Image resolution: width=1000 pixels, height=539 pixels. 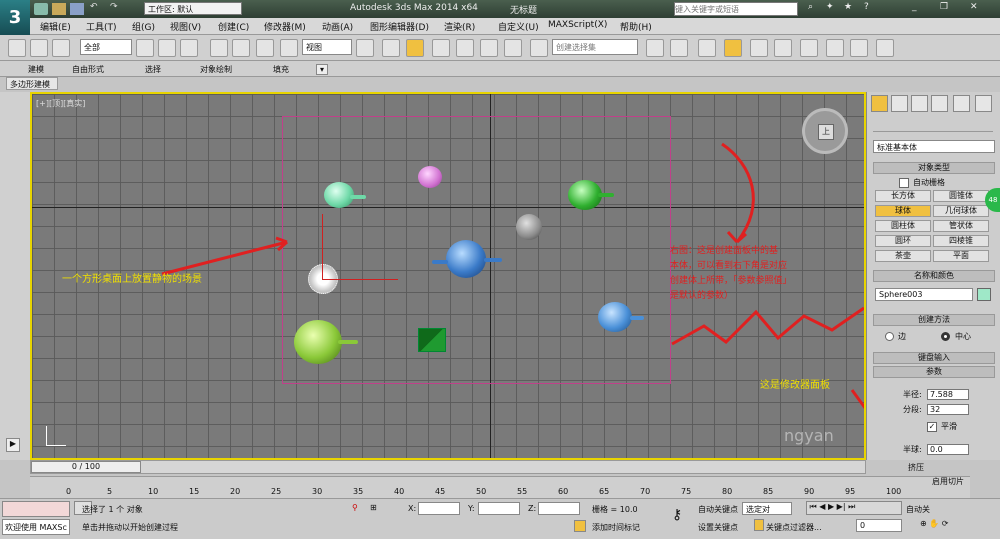 I want to click on close-icon: ✕, so click(x=974, y=7).